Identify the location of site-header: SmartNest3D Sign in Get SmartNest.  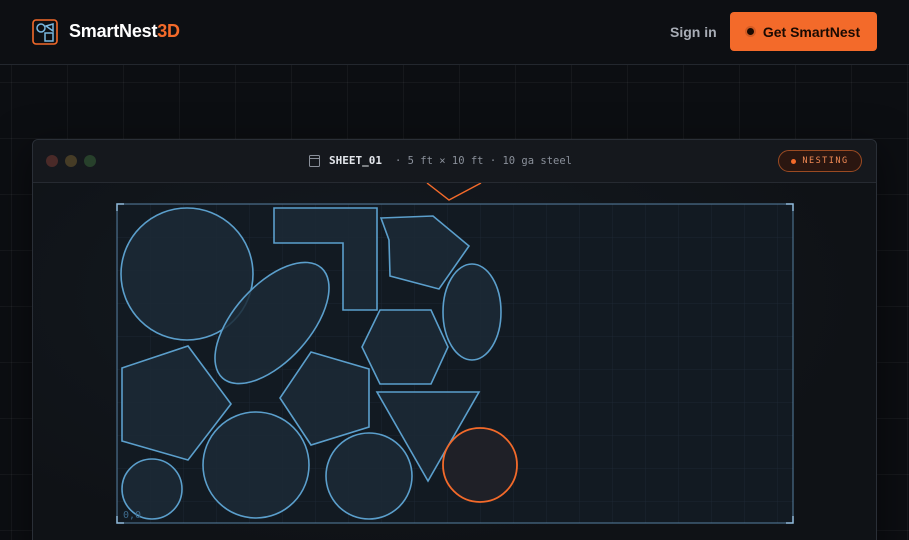
(454, 32).